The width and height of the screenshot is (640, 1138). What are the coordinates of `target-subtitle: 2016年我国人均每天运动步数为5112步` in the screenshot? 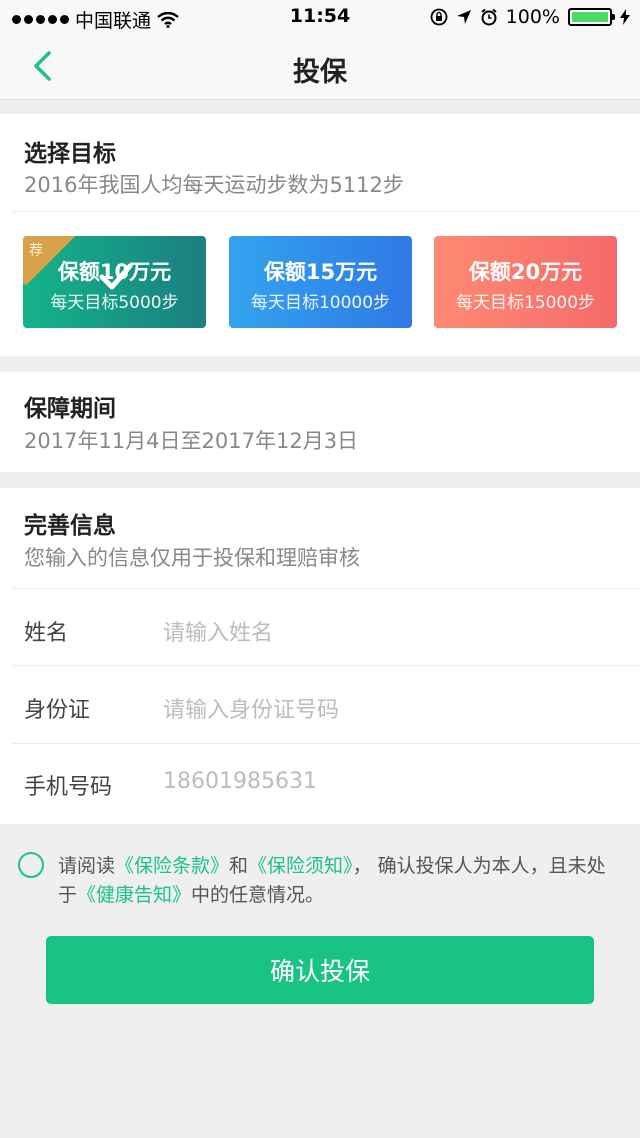 It's located at (214, 185).